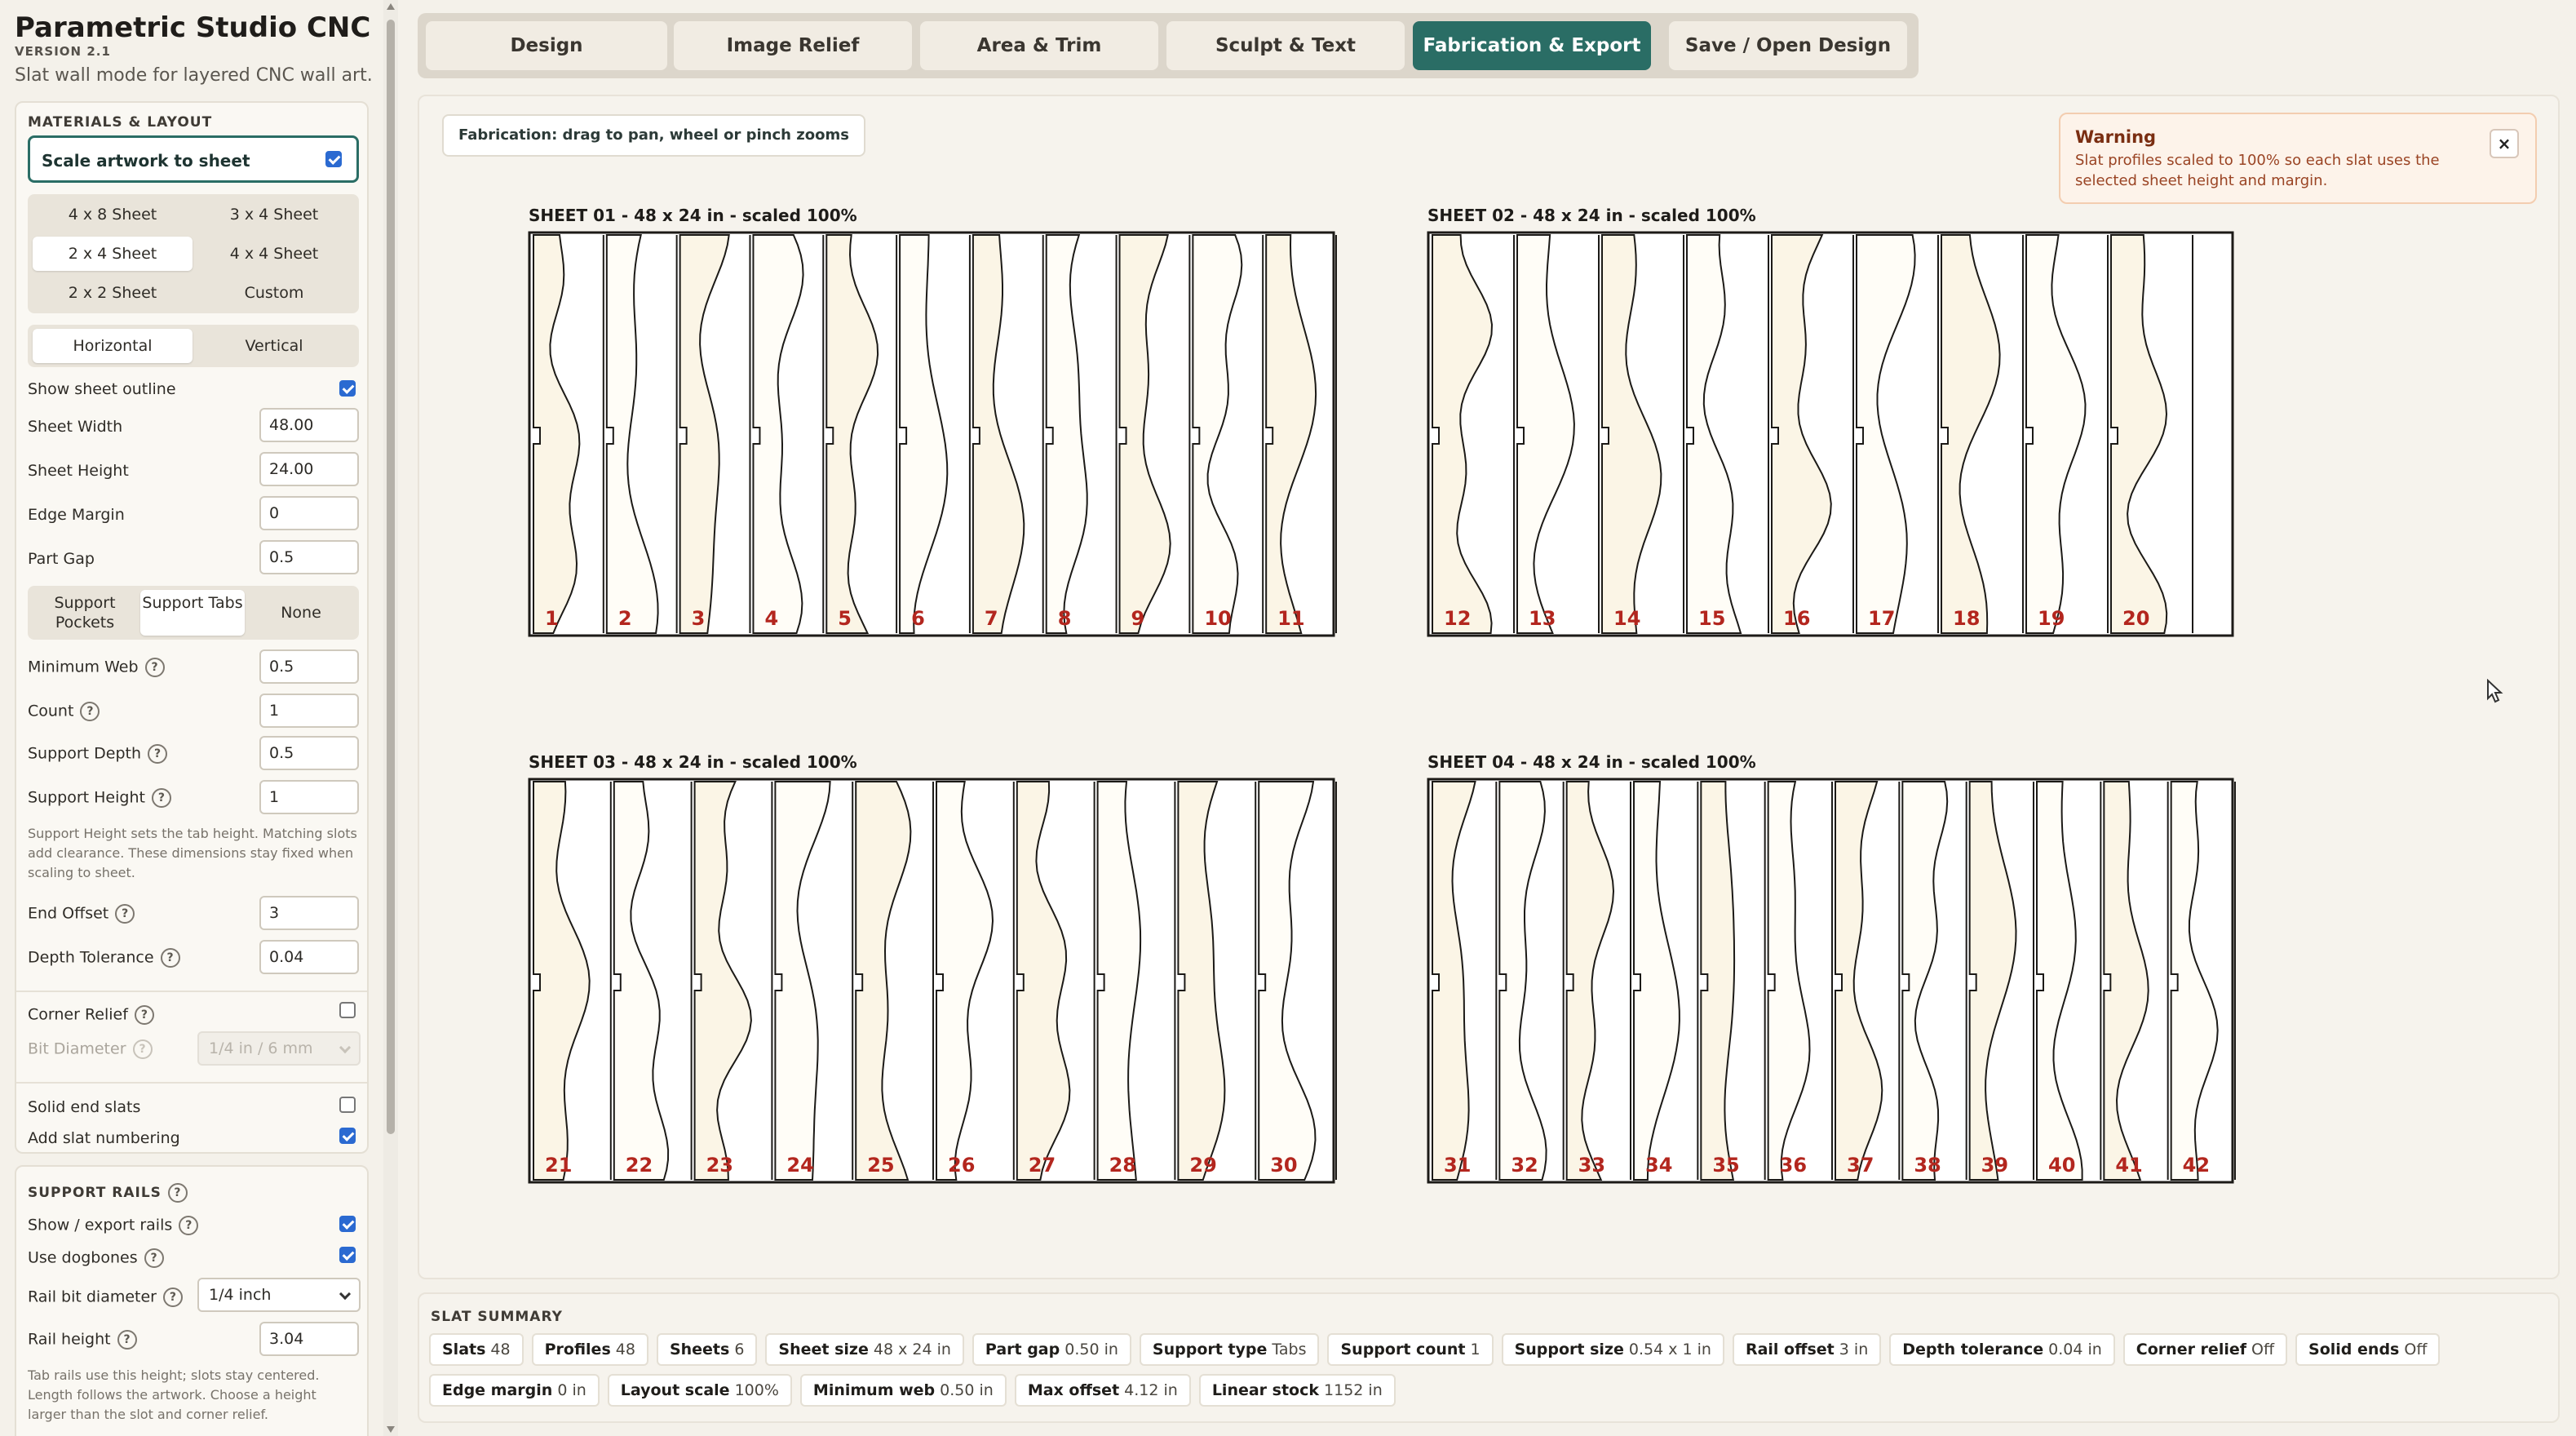 The width and height of the screenshot is (2576, 1436). I want to click on slat-number: 13, so click(1542, 618).